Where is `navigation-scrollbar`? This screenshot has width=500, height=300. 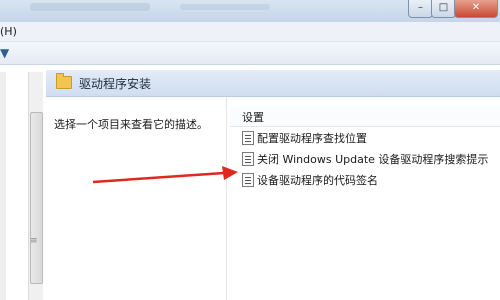 navigation-scrollbar is located at coordinates (35, 186).